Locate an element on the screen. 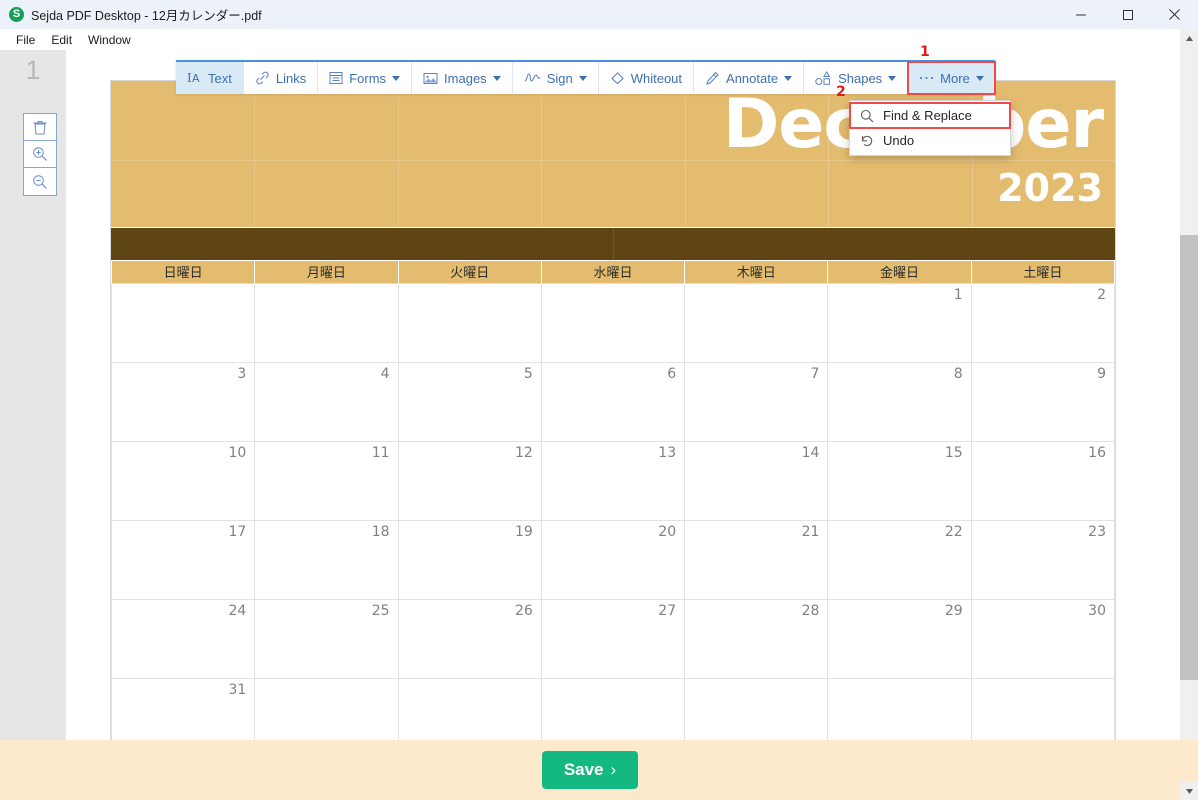 The height and width of the screenshot is (800, 1198). calendar-day-cell: 24 is located at coordinates (183, 638).